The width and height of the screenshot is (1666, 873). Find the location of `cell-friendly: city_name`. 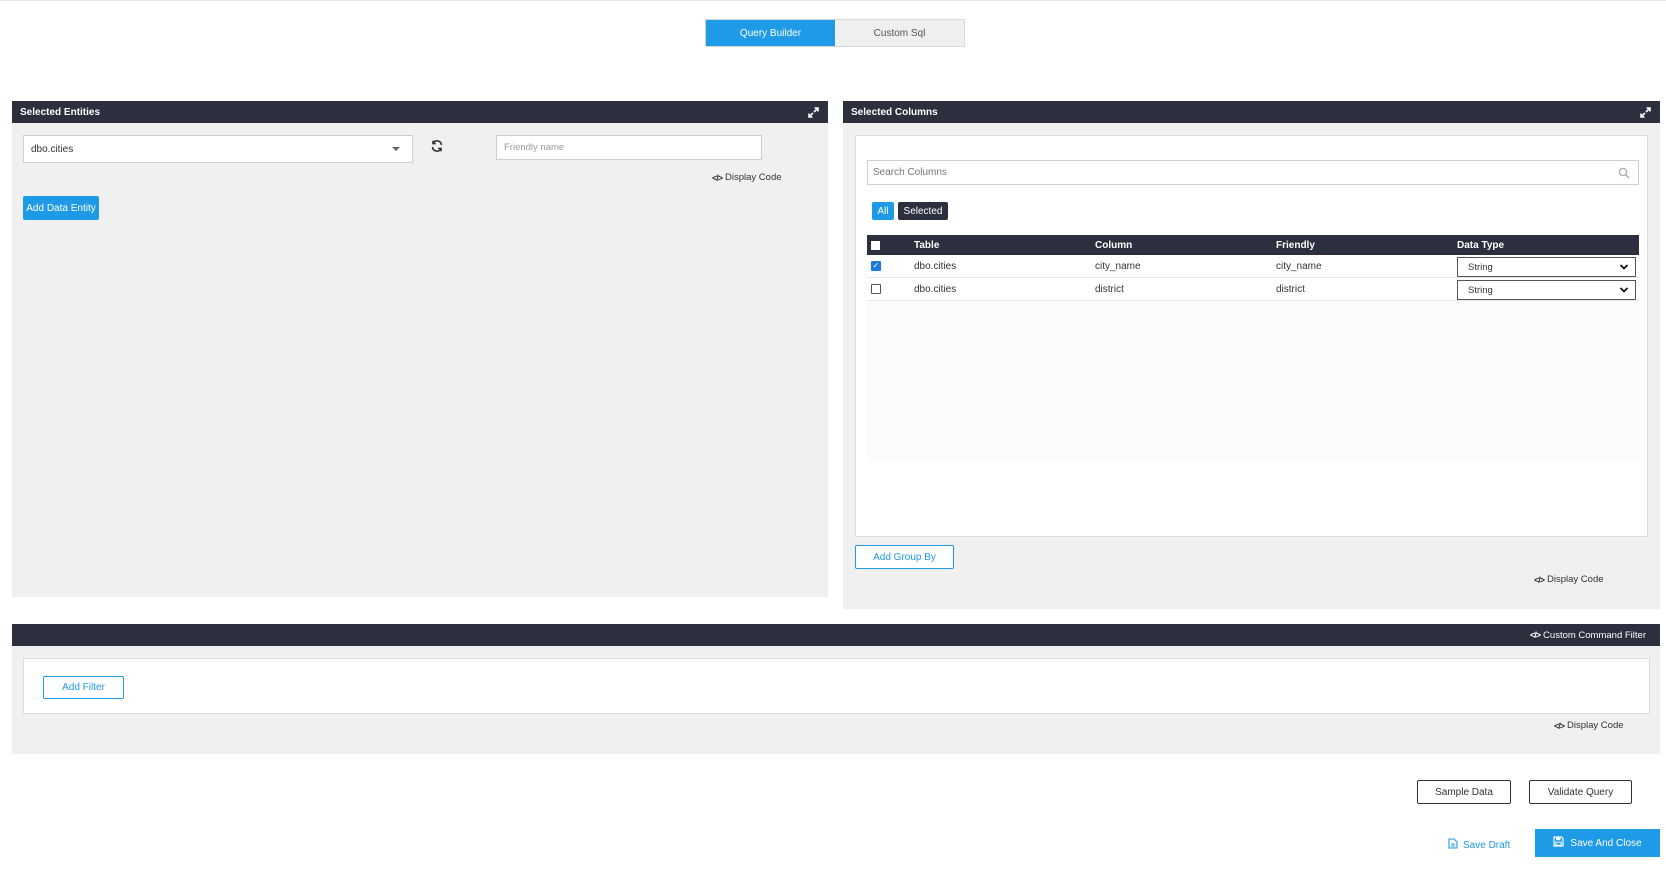

cell-friendly: city_name is located at coordinates (1299, 266).